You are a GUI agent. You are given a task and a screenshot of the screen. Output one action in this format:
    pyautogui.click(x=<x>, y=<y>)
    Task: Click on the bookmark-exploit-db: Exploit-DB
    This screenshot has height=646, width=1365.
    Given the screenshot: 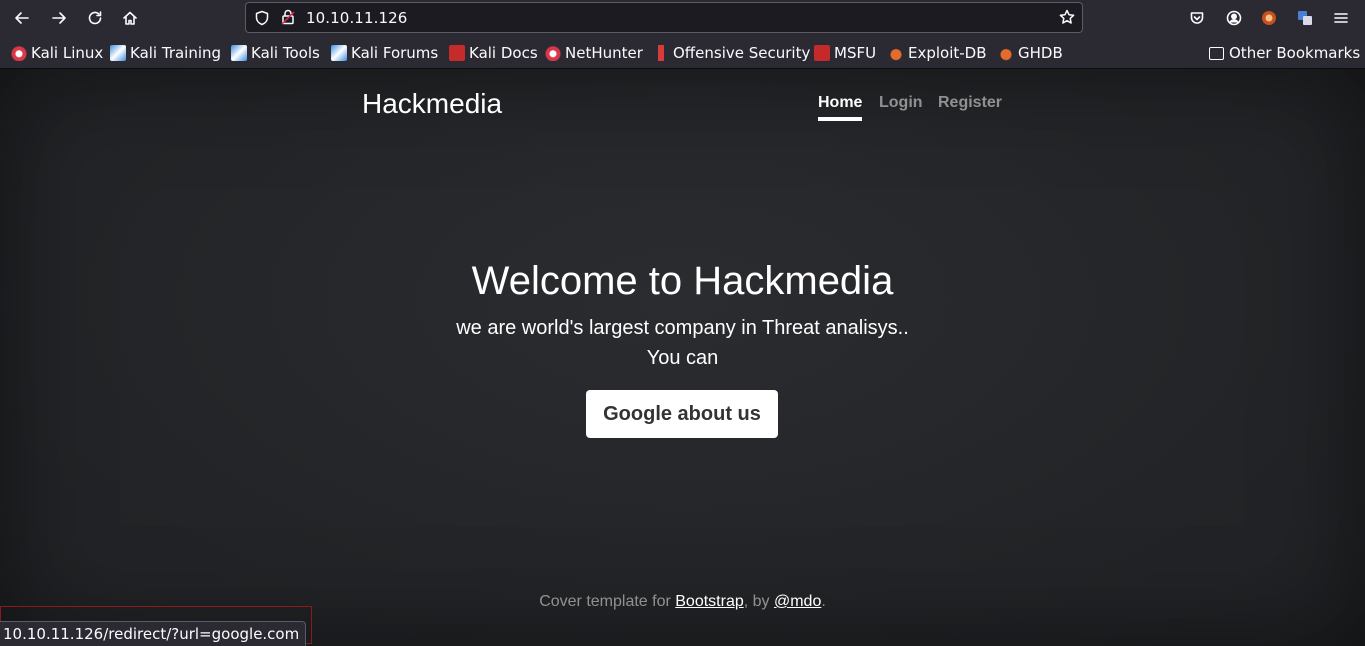 What is the action you would take?
    pyautogui.click(x=937, y=53)
    